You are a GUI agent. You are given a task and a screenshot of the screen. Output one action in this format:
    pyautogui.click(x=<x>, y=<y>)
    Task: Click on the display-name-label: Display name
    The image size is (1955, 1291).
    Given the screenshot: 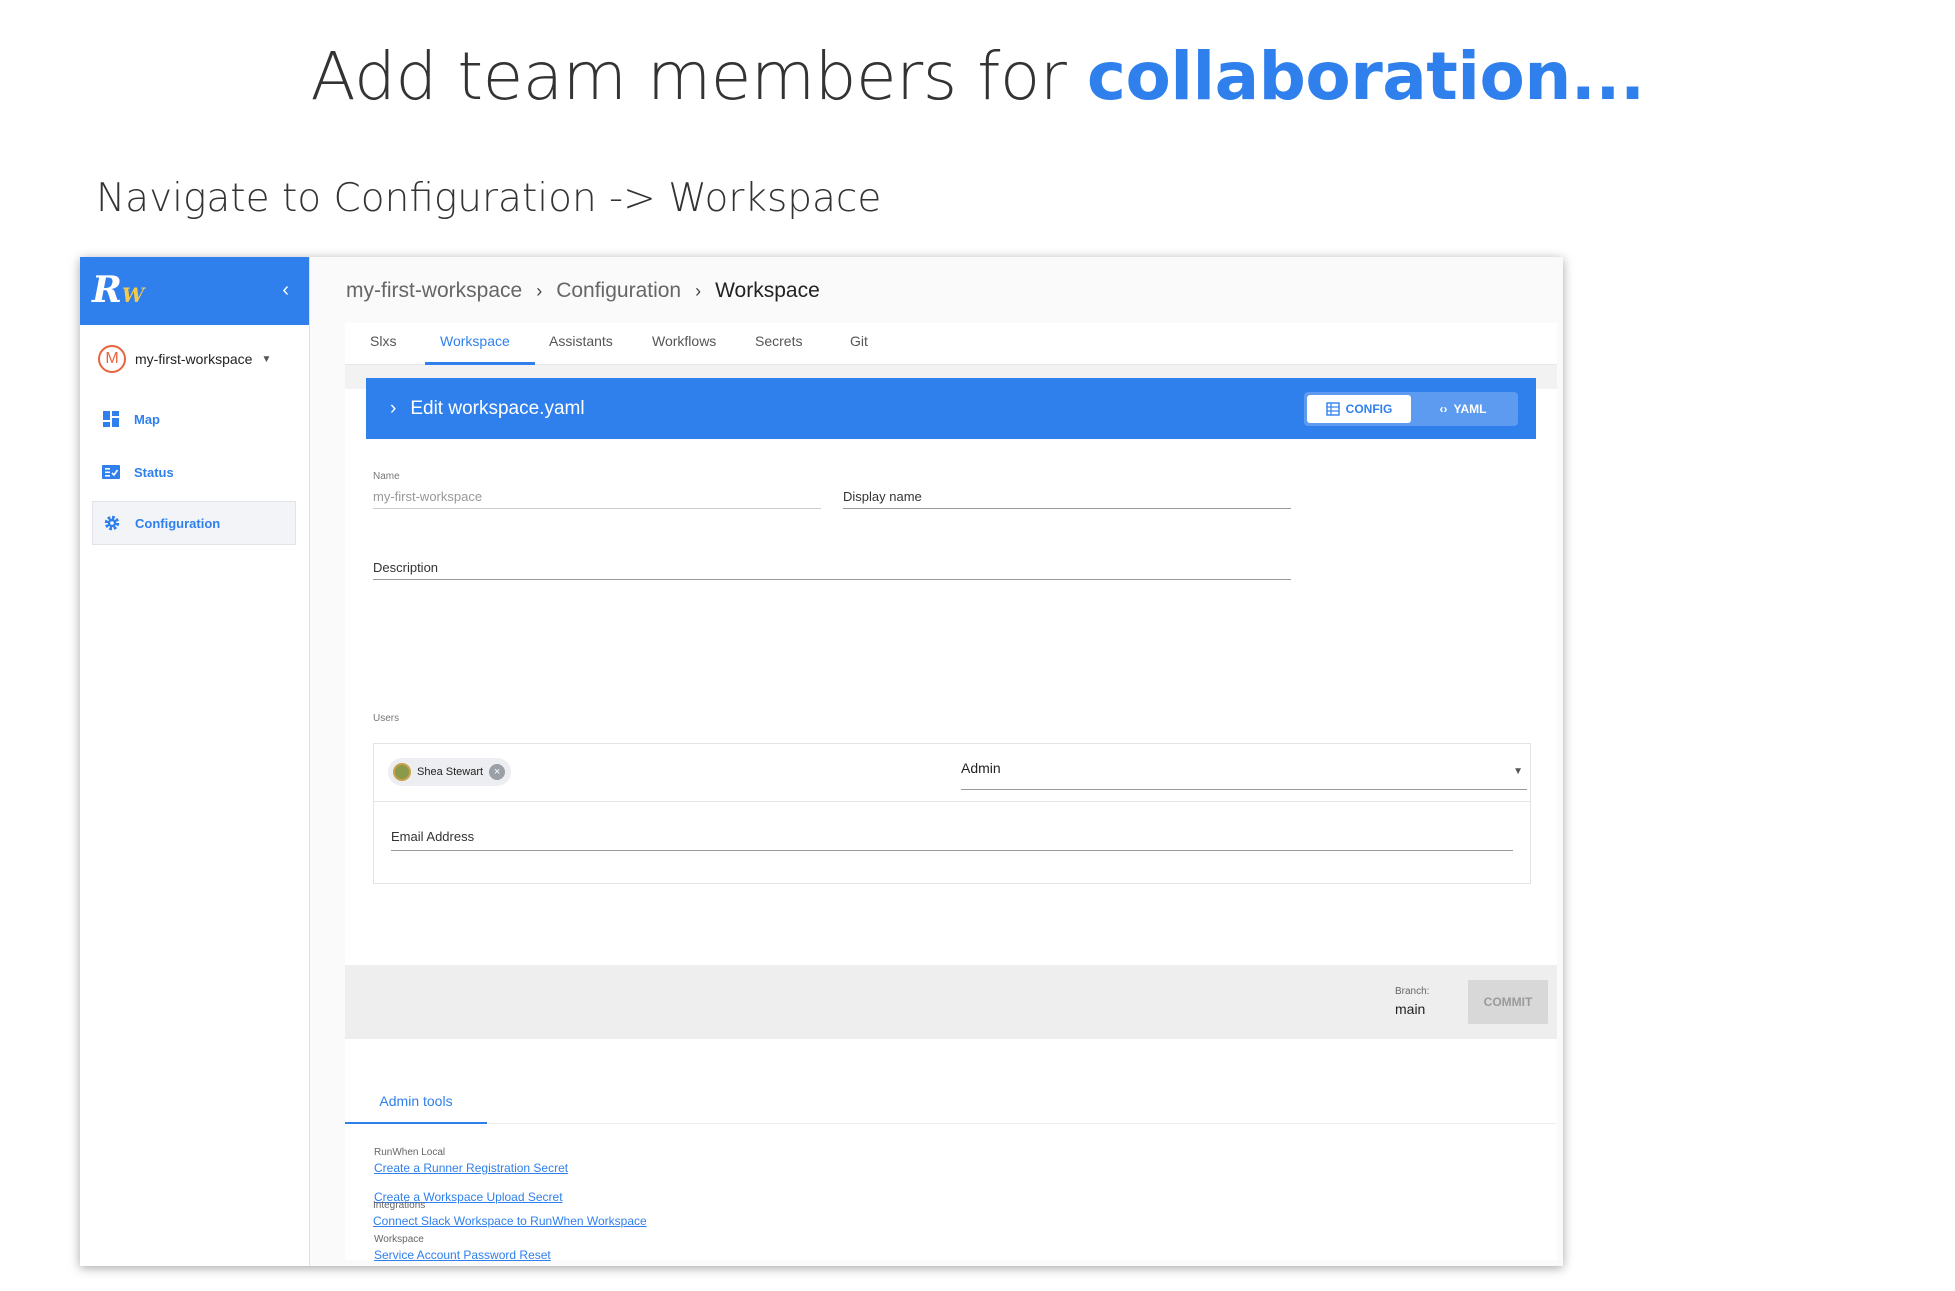 What is the action you would take?
    pyautogui.click(x=882, y=496)
    